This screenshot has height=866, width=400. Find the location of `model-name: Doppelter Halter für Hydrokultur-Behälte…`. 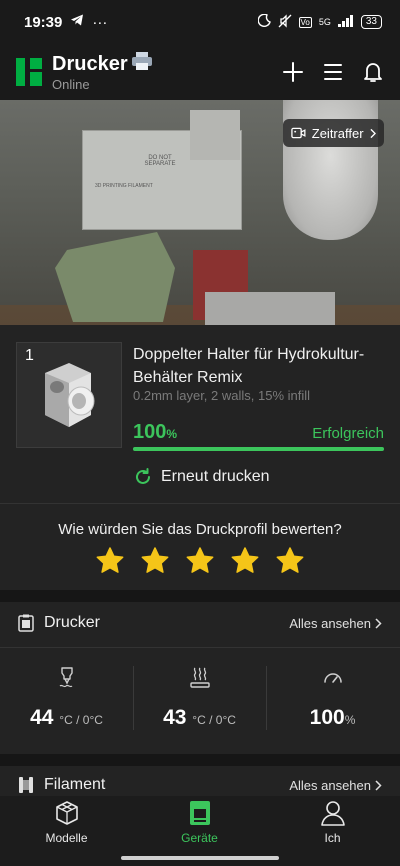

model-name: Doppelter Halter für Hydrokultur-Behälte… is located at coordinates (249, 366).